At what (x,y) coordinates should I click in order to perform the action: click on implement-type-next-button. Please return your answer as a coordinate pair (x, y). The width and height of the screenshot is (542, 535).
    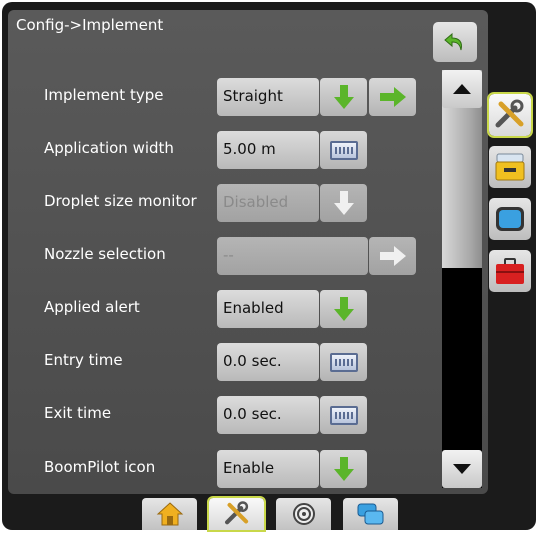
    Looking at the image, I should click on (392, 97).